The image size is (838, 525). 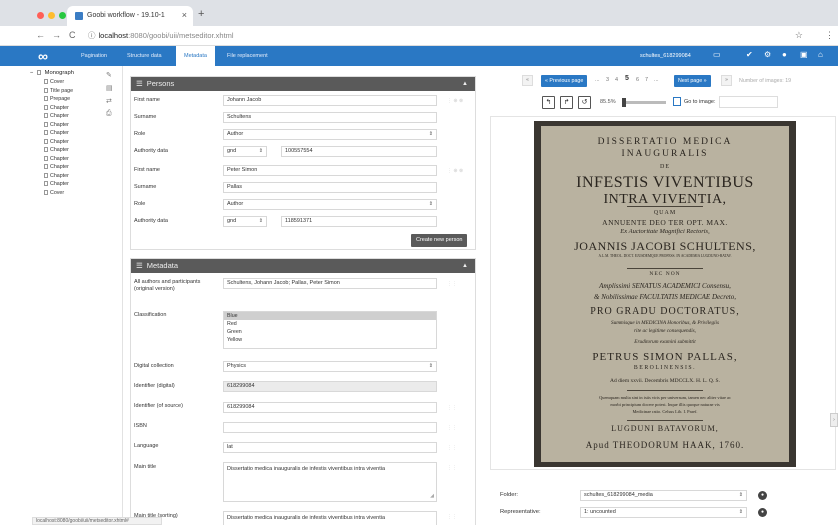 I want to click on minimize-window-button, so click(x=51, y=15).